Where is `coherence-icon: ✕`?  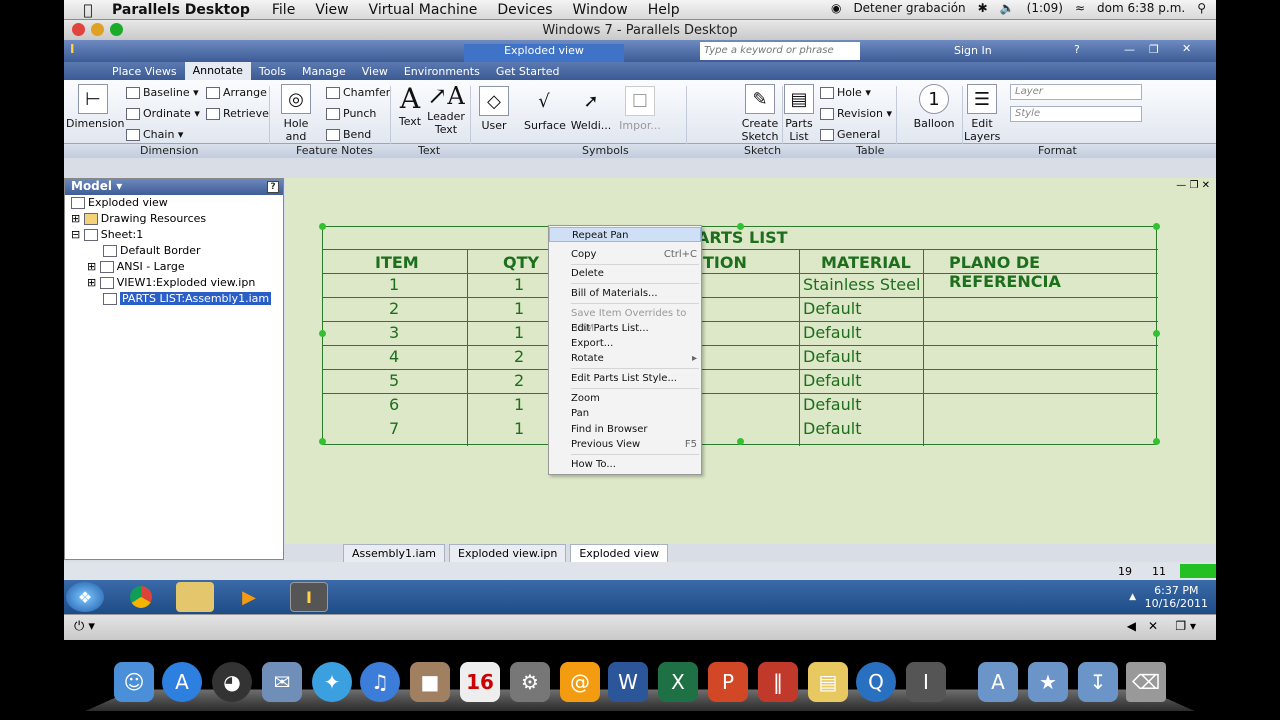 coherence-icon: ✕ is located at coordinates (1153, 626).